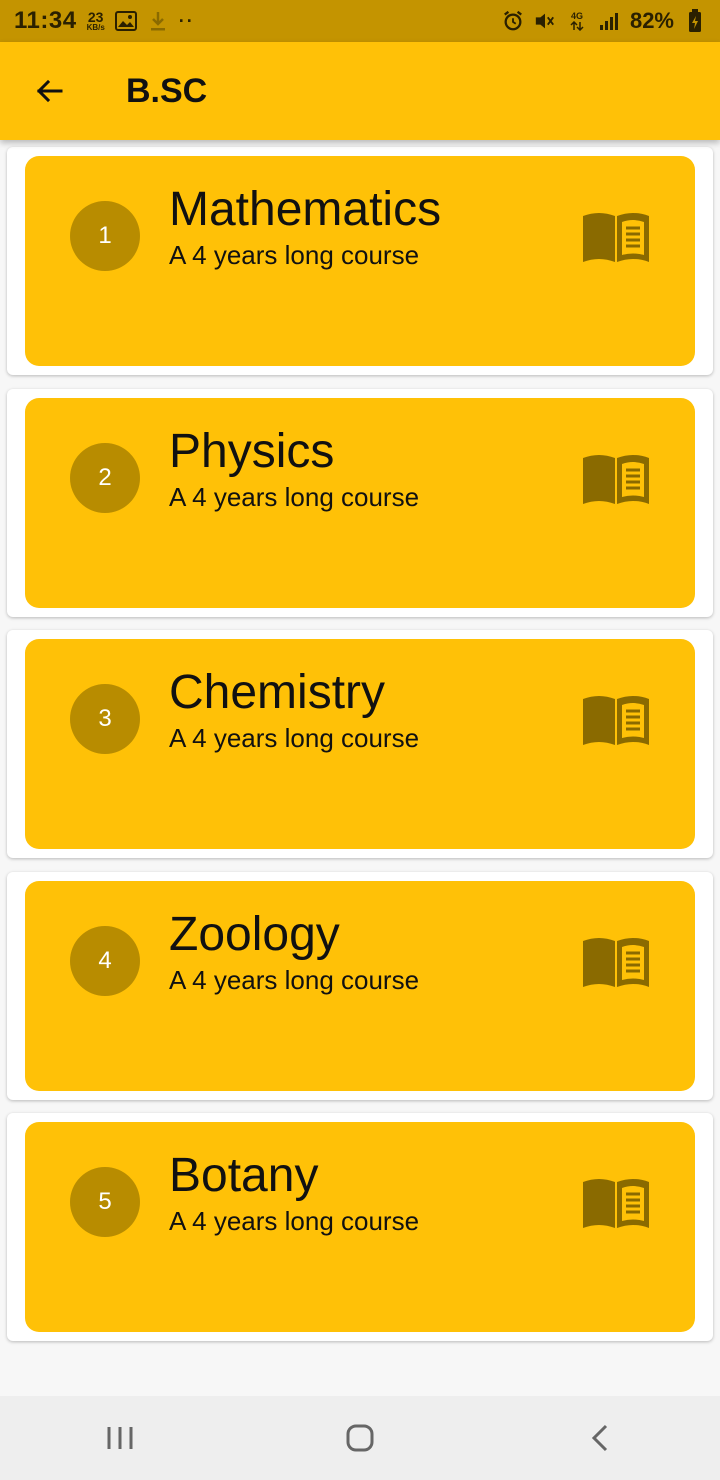 Image resolution: width=720 pixels, height=1480 pixels. What do you see at coordinates (105, 236) in the screenshot?
I see `course-number-badge: 1` at bounding box center [105, 236].